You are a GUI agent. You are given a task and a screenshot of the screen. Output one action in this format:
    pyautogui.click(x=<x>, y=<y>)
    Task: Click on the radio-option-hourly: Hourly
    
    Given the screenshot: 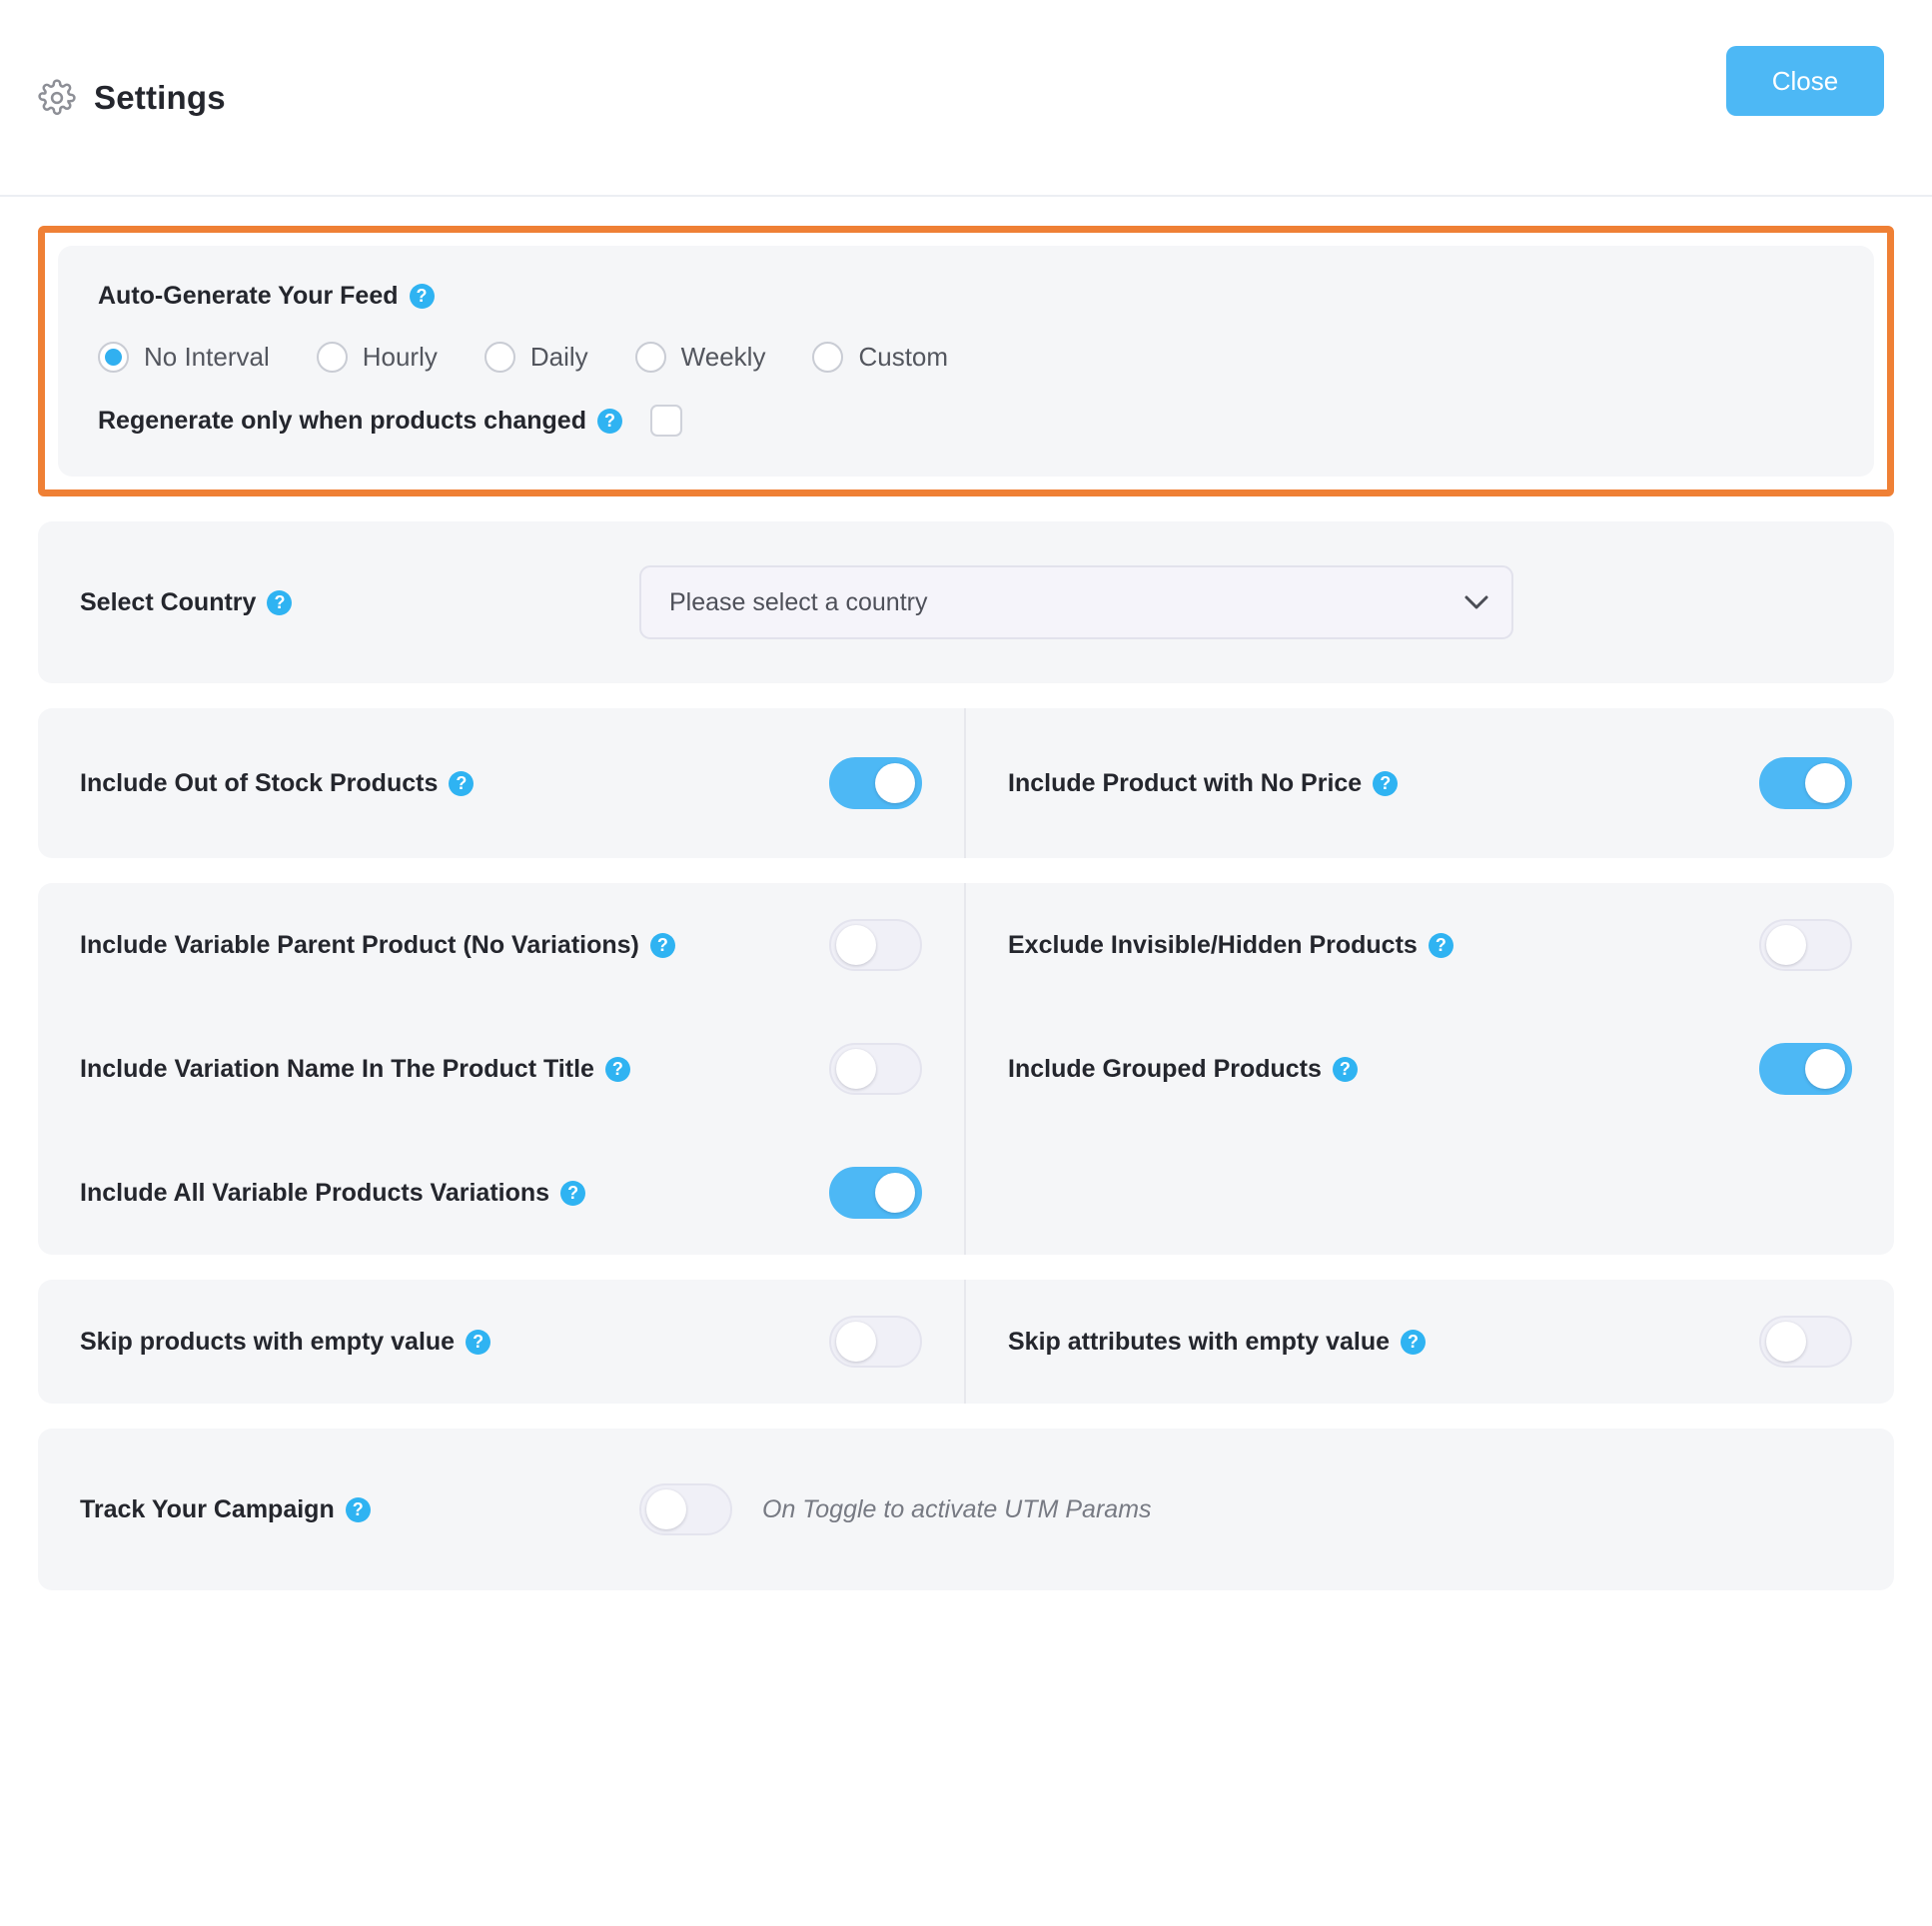 What is the action you would take?
    pyautogui.click(x=377, y=357)
    